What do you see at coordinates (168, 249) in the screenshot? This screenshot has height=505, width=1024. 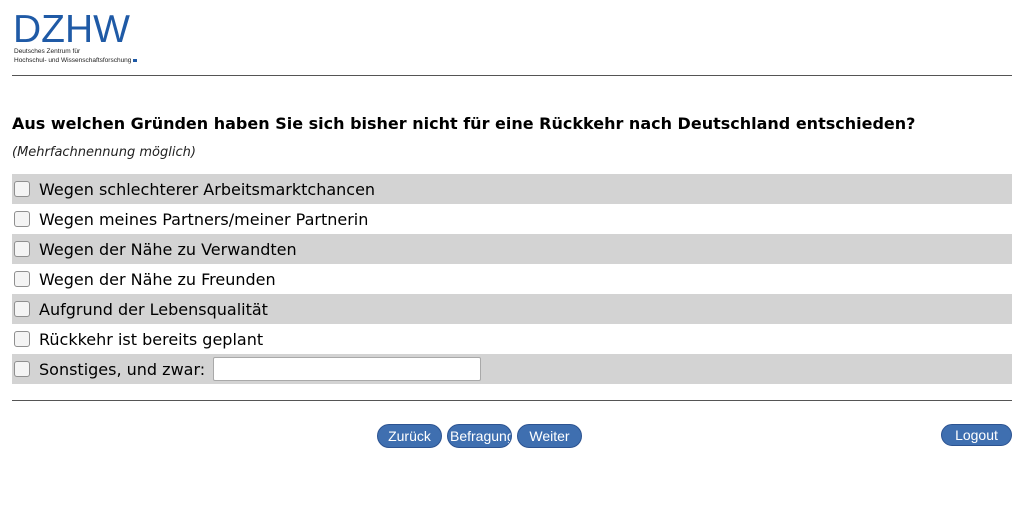 I see `option-label: Wegen der Nähe zu Verwandten` at bounding box center [168, 249].